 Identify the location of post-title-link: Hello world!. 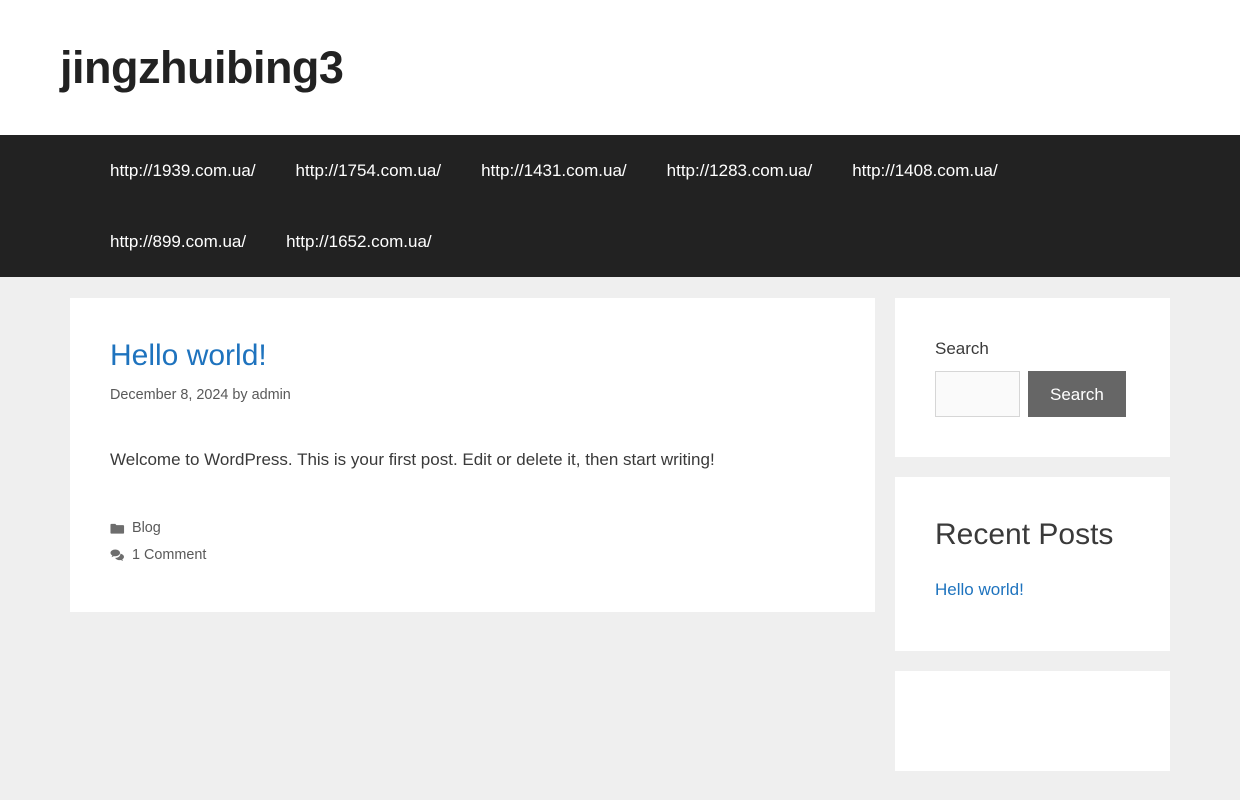
(472, 356).